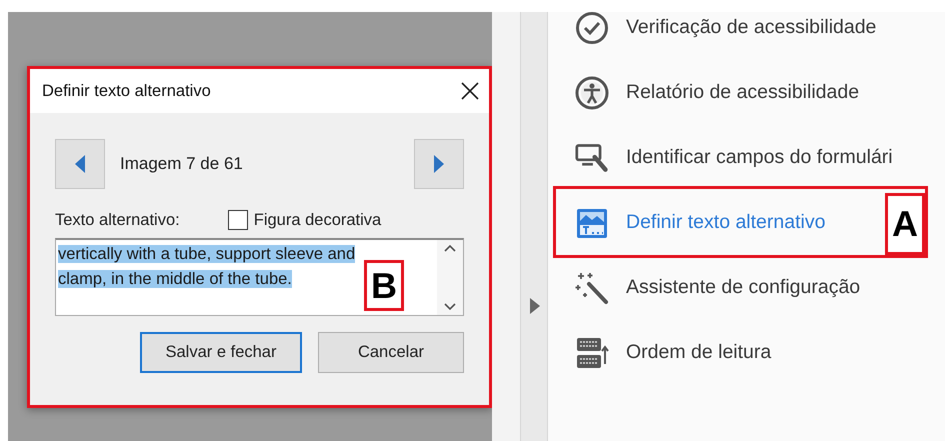 The image size is (945, 441). I want to click on callout-label: B, so click(384, 285).